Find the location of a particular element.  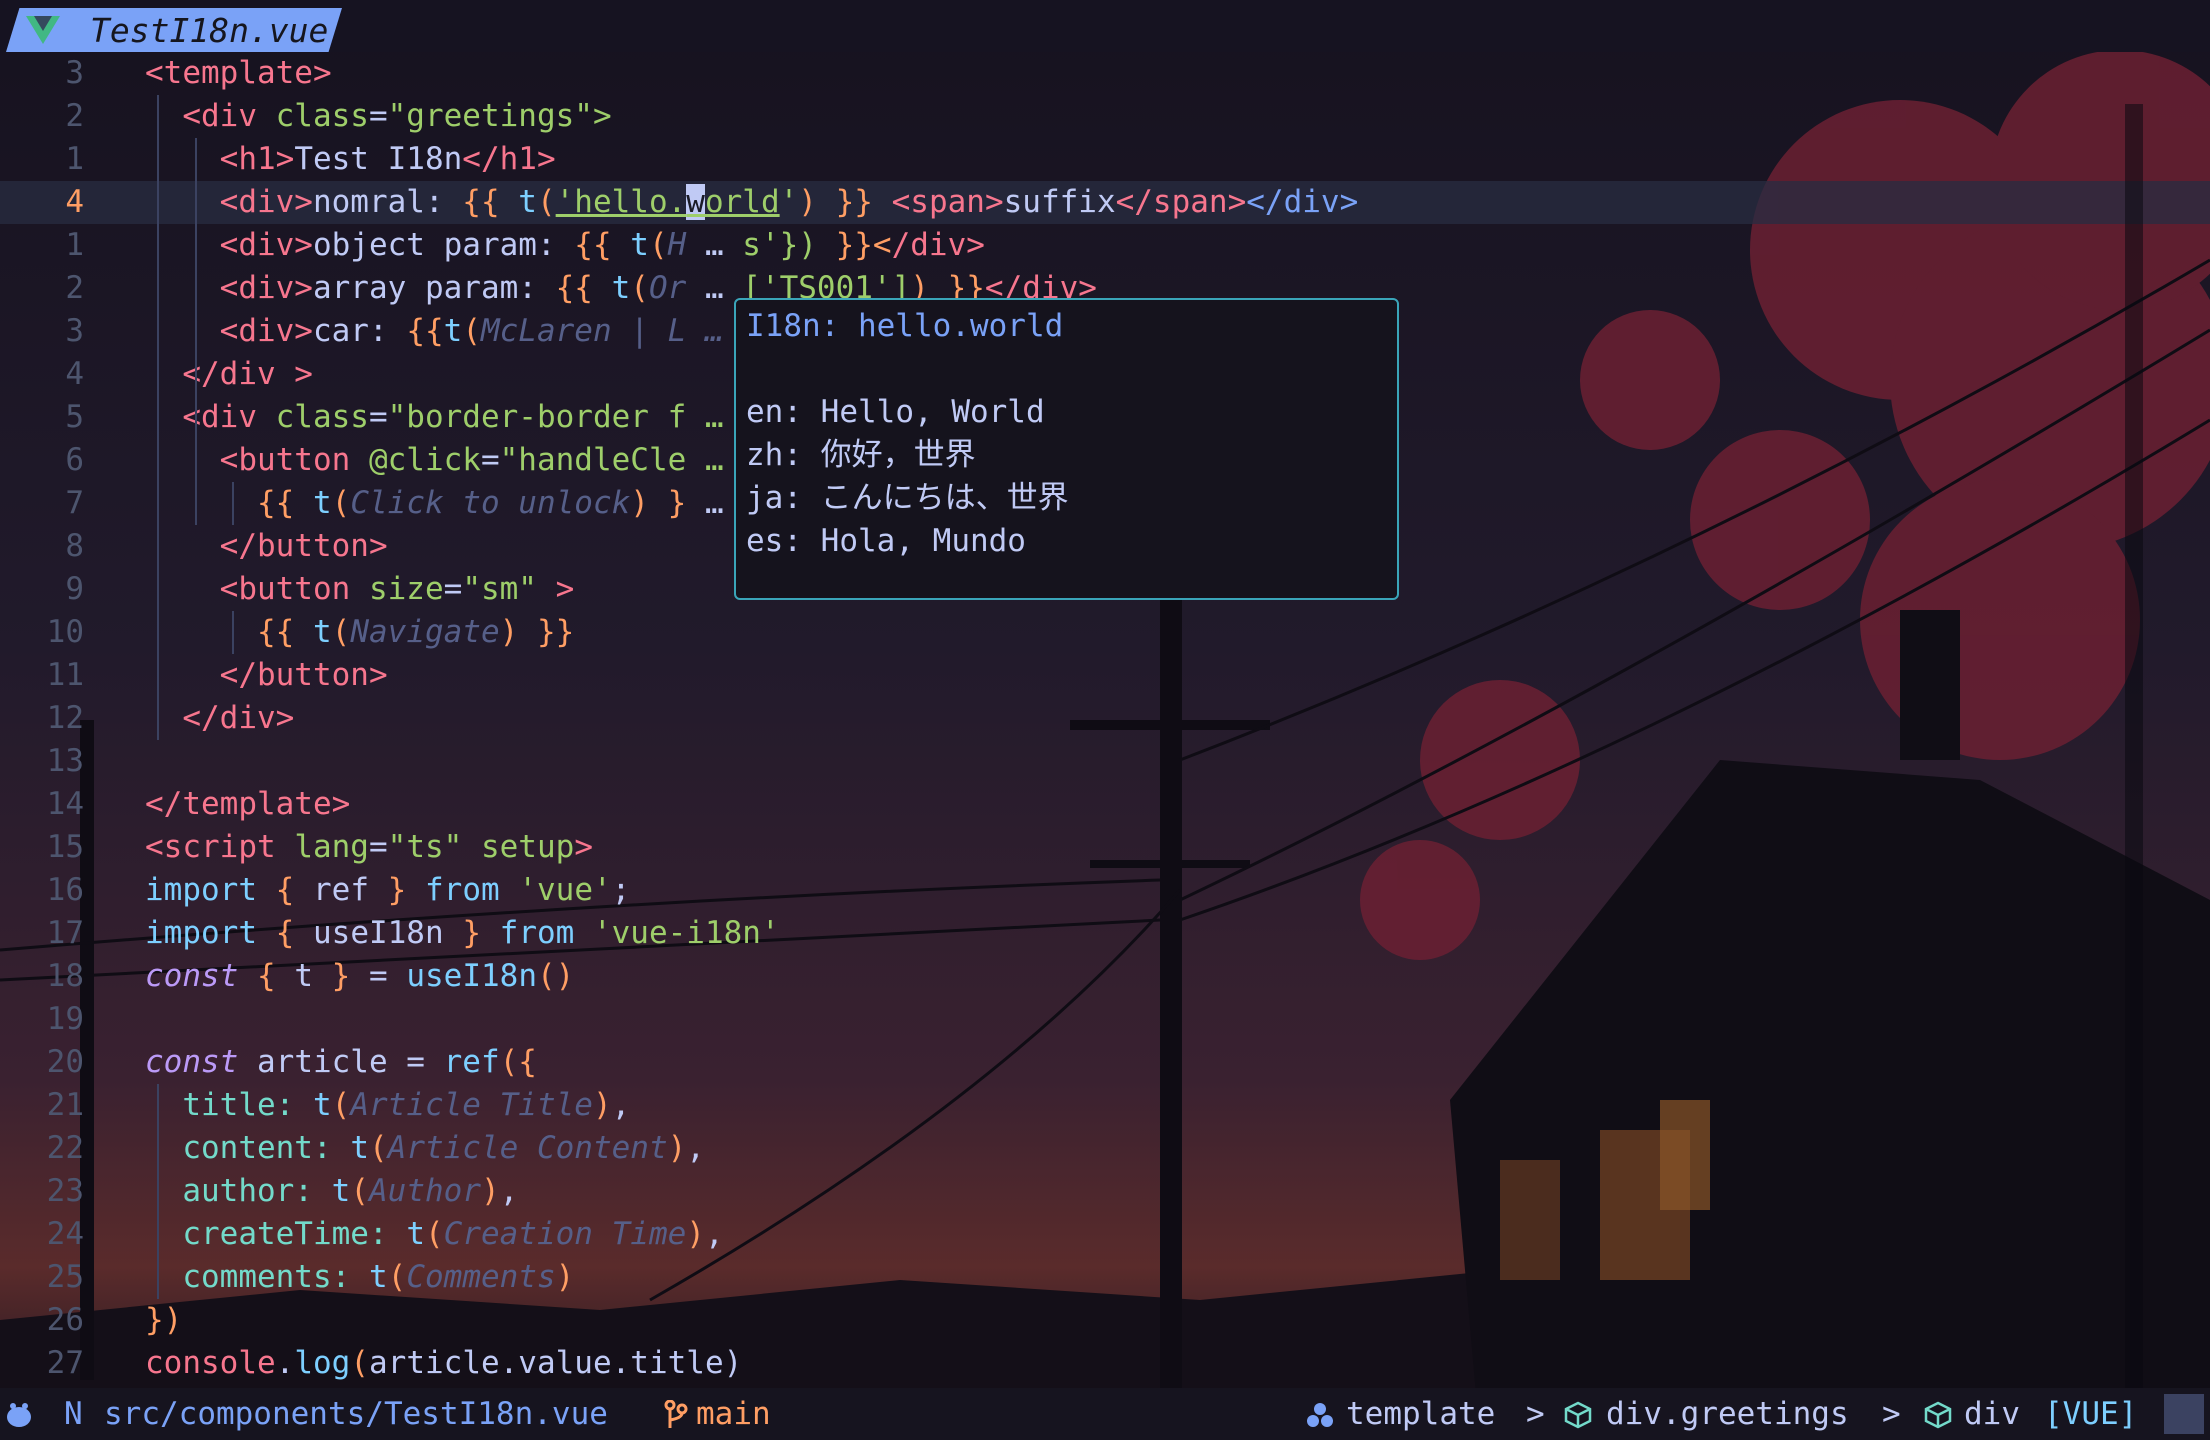

line-number: 4 is located at coordinates (74, 202).